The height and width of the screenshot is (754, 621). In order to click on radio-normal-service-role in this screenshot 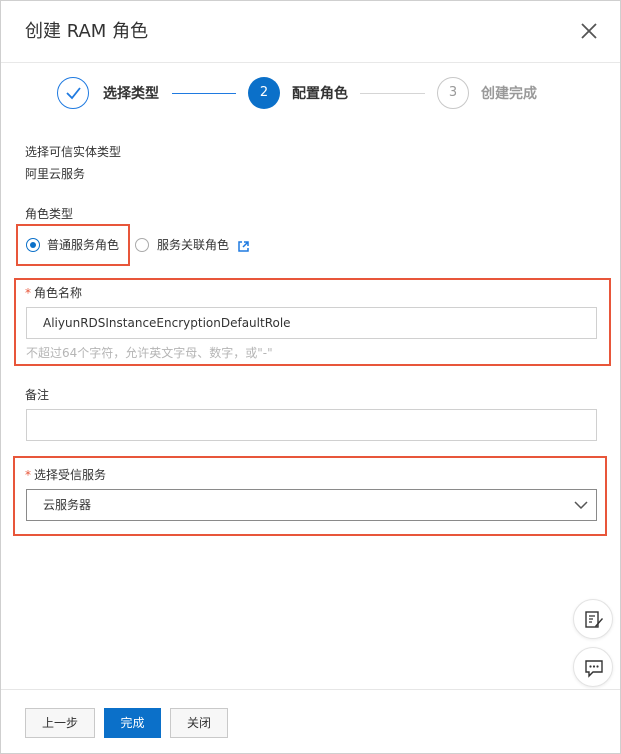, I will do `click(33, 245)`.